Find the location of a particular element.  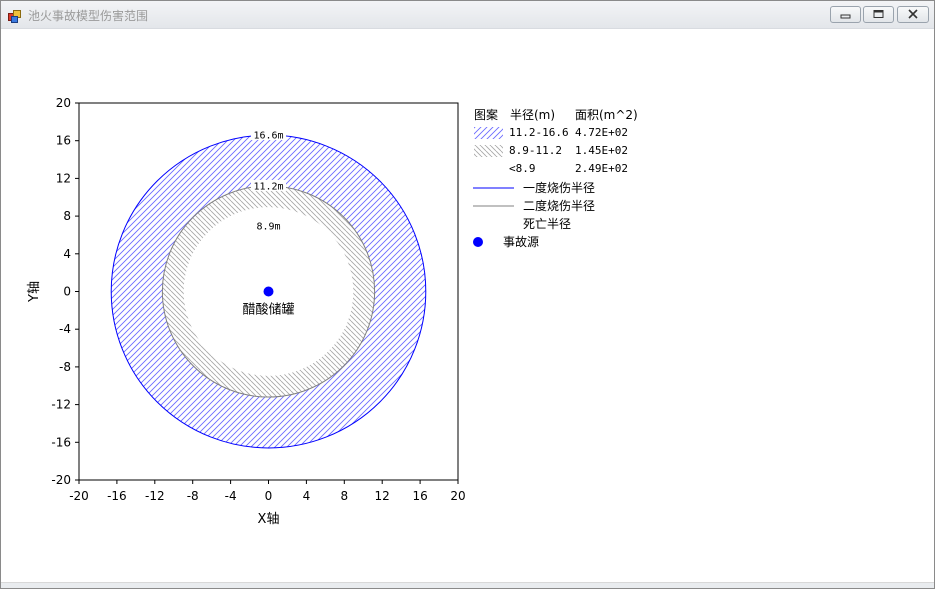

x-tick-label: -12 is located at coordinates (155, 496).